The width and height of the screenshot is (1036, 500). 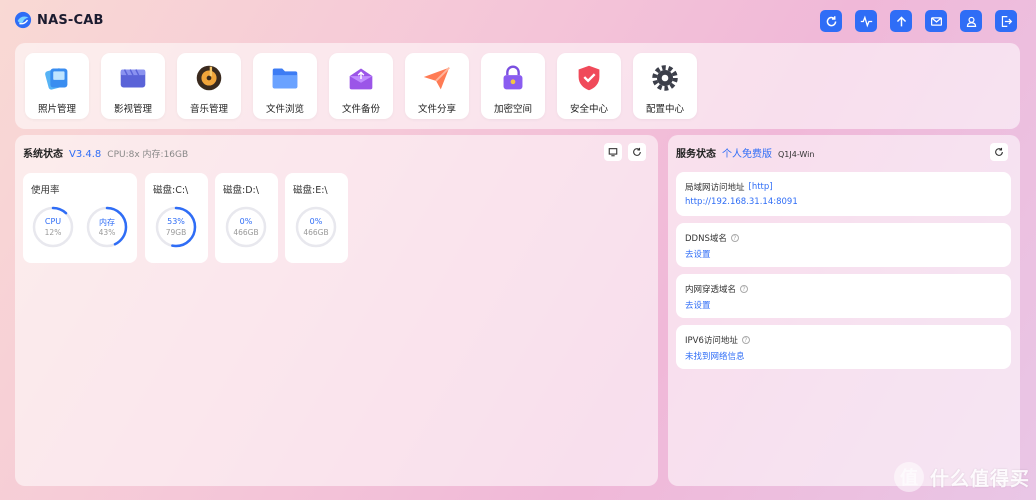 I want to click on disk-title: 磁盘:C:\, so click(x=171, y=190).